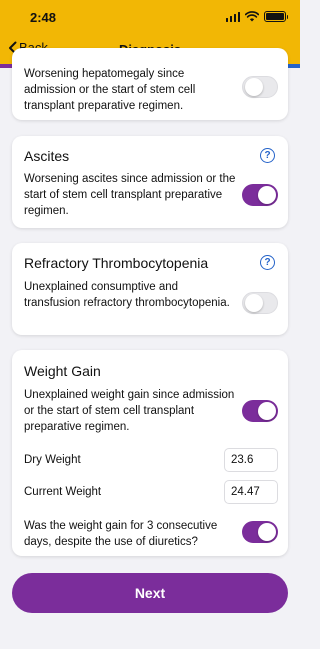 The image size is (320, 649). What do you see at coordinates (251, 460) in the screenshot?
I see `dry-weight-field` at bounding box center [251, 460].